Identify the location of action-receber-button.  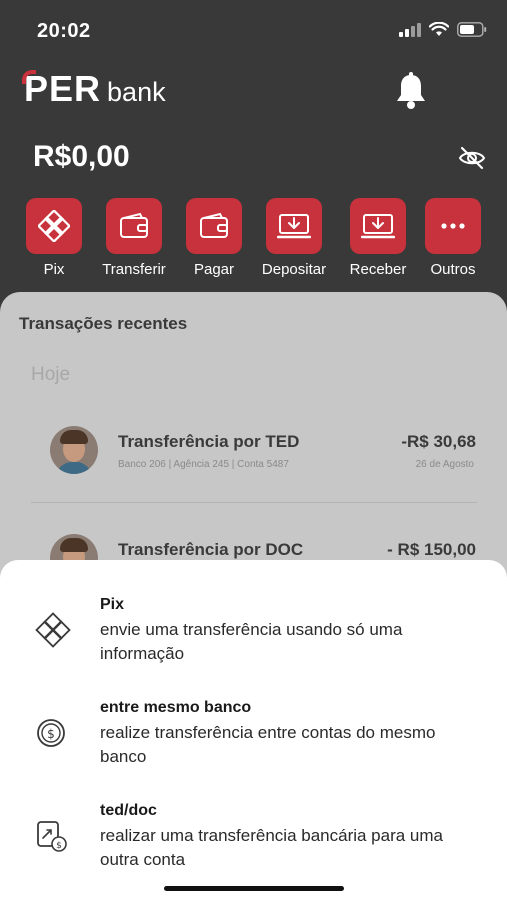
(378, 226).